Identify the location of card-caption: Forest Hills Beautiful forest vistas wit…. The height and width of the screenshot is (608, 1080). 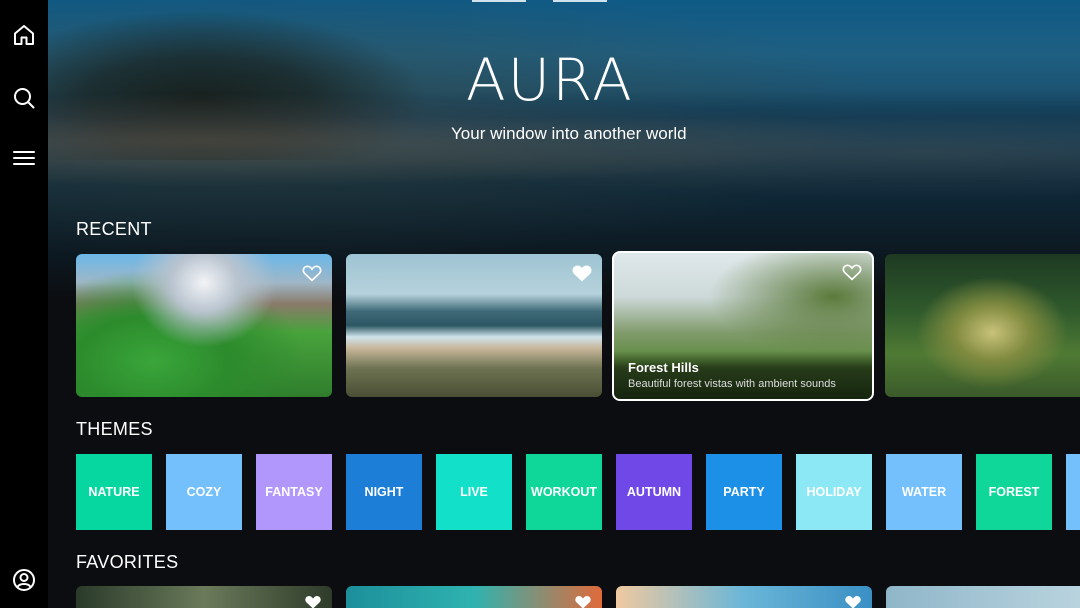
(743, 375).